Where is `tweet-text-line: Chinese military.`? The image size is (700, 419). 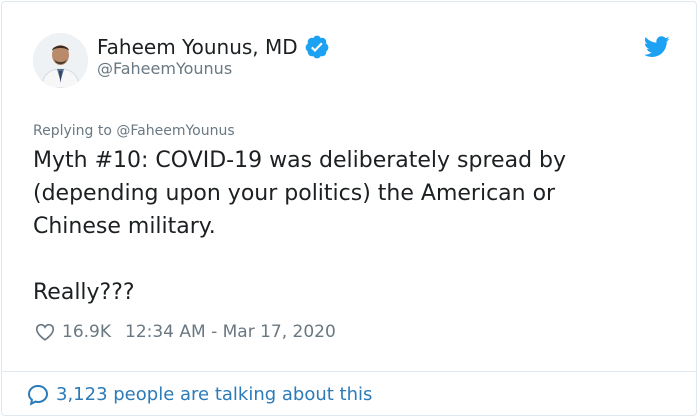
tweet-text-line: Chinese military. is located at coordinates (124, 226).